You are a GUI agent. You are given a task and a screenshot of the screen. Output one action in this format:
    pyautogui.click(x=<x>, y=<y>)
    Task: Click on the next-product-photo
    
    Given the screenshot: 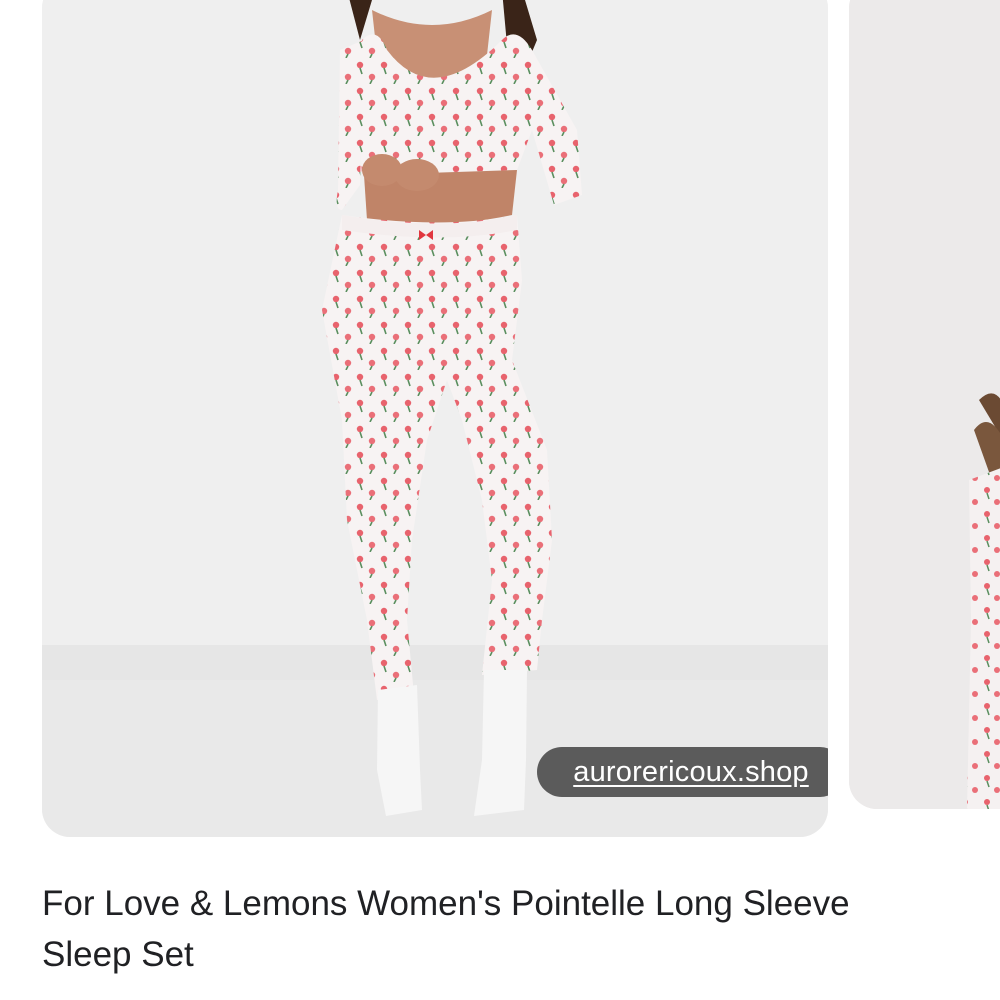 What is the action you would take?
    pyautogui.click(x=924, y=404)
    